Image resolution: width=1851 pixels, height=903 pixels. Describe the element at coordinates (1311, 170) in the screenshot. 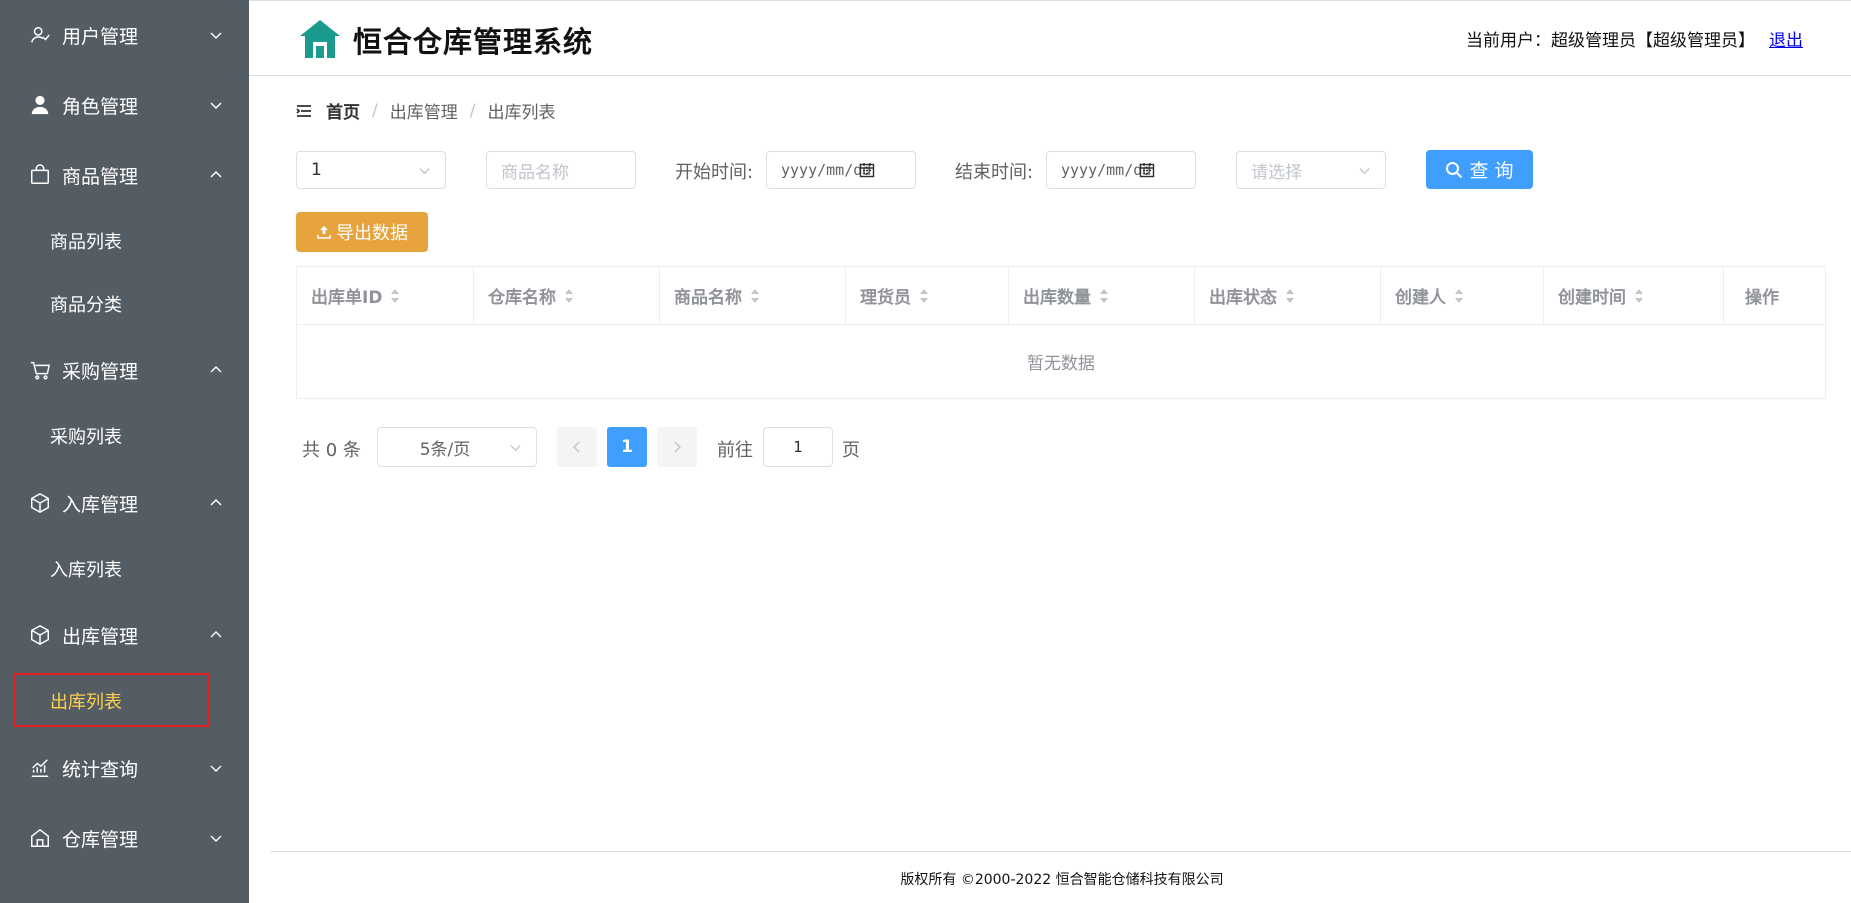

I see `status-select: 请选择` at that location.